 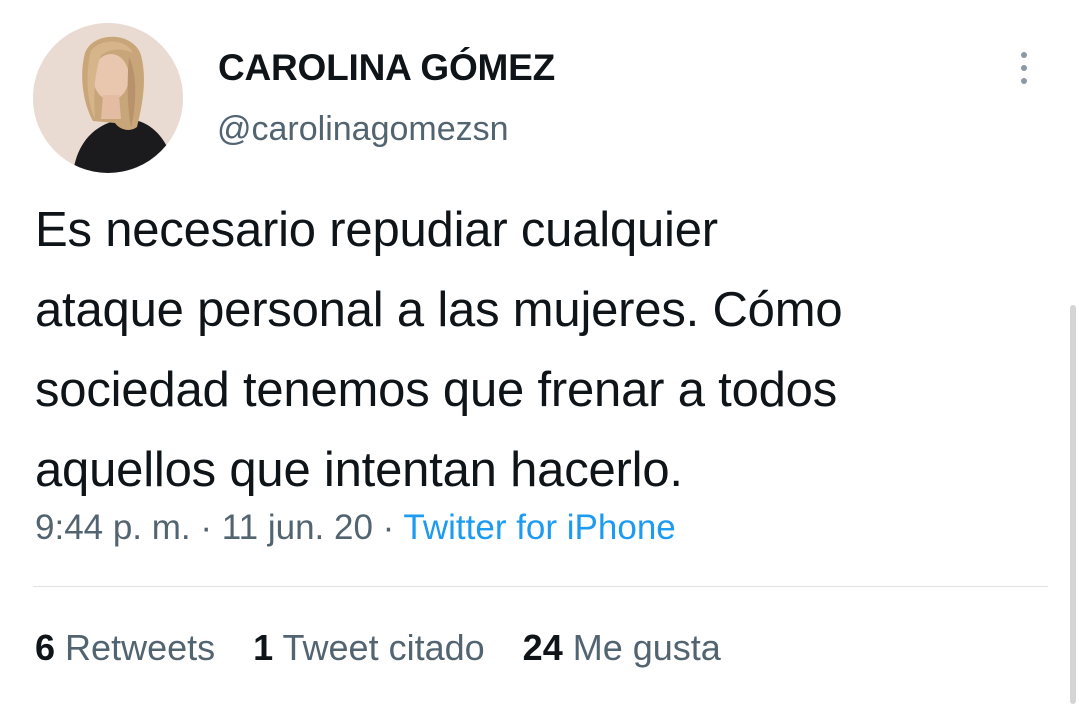 I want to click on quotes-label: Tweet citado, so click(x=383, y=647).